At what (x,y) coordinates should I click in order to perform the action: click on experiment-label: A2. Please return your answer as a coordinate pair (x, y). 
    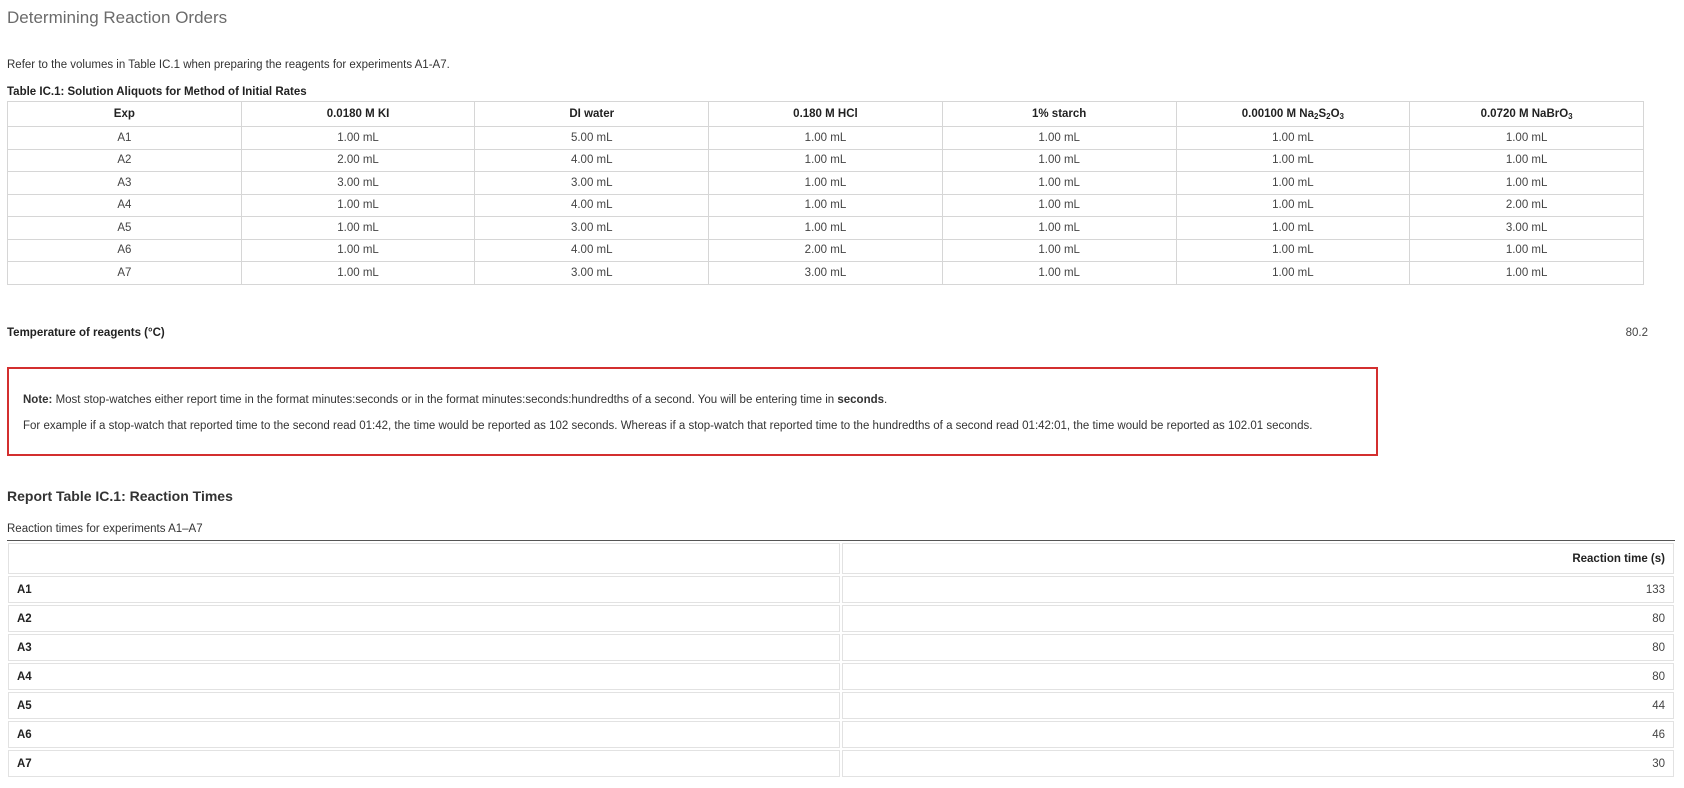
    Looking at the image, I should click on (424, 618).